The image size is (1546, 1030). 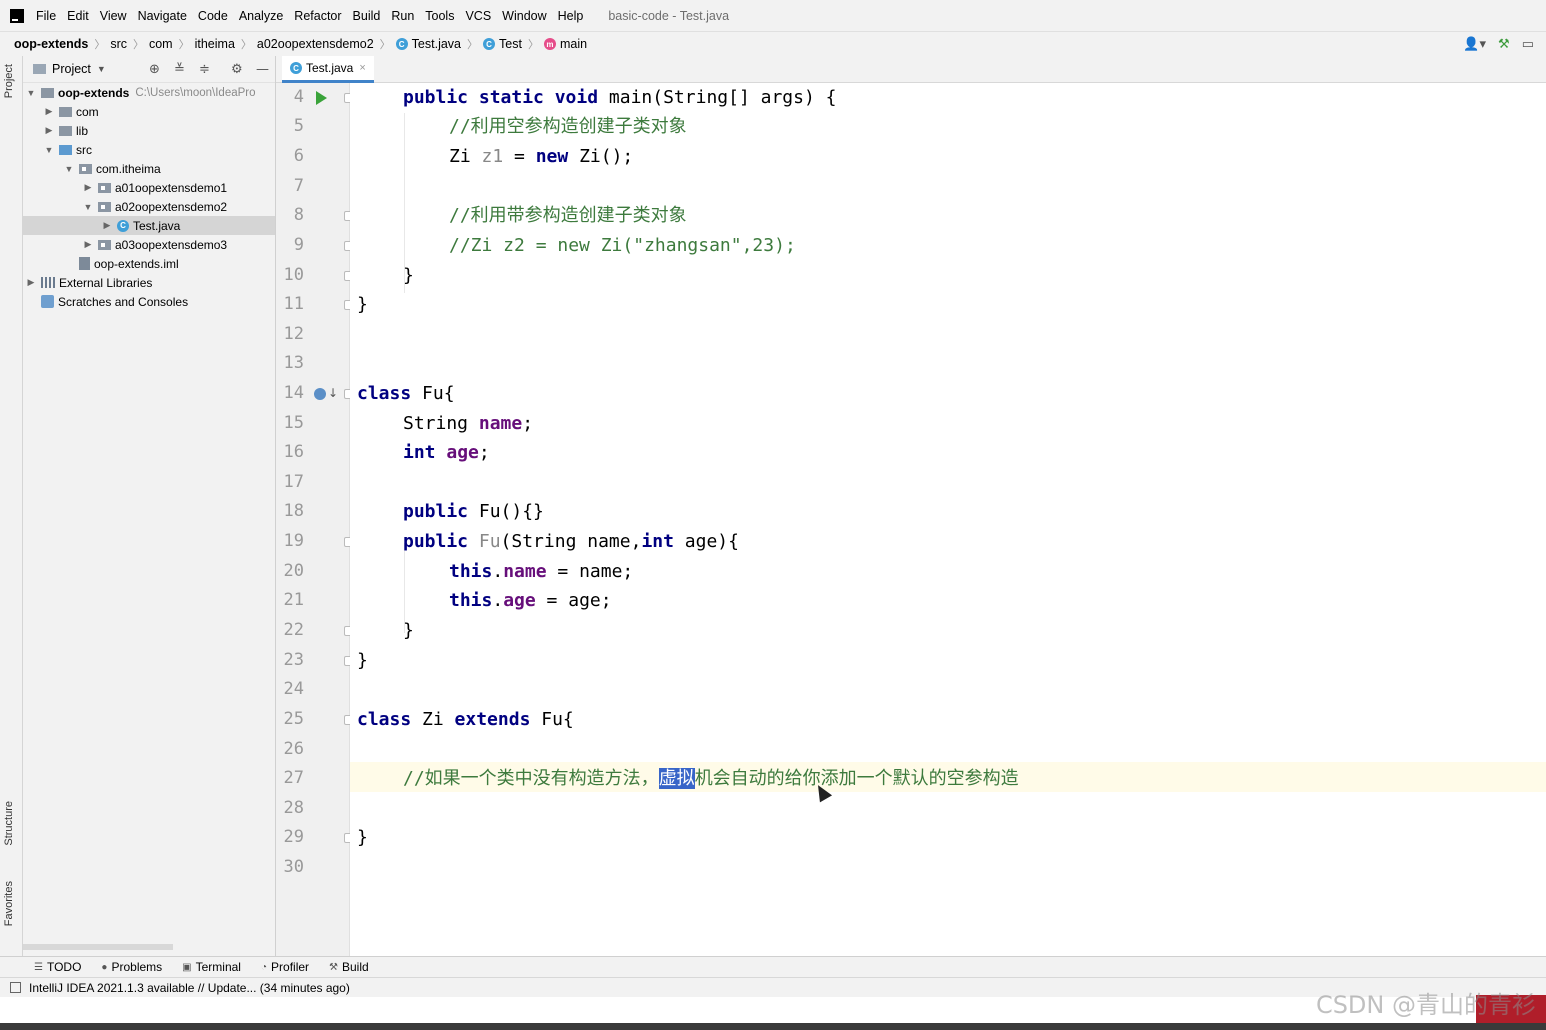 What do you see at coordinates (285, 967) in the screenshot?
I see `profiler-tool-button: ◔ Profiler` at bounding box center [285, 967].